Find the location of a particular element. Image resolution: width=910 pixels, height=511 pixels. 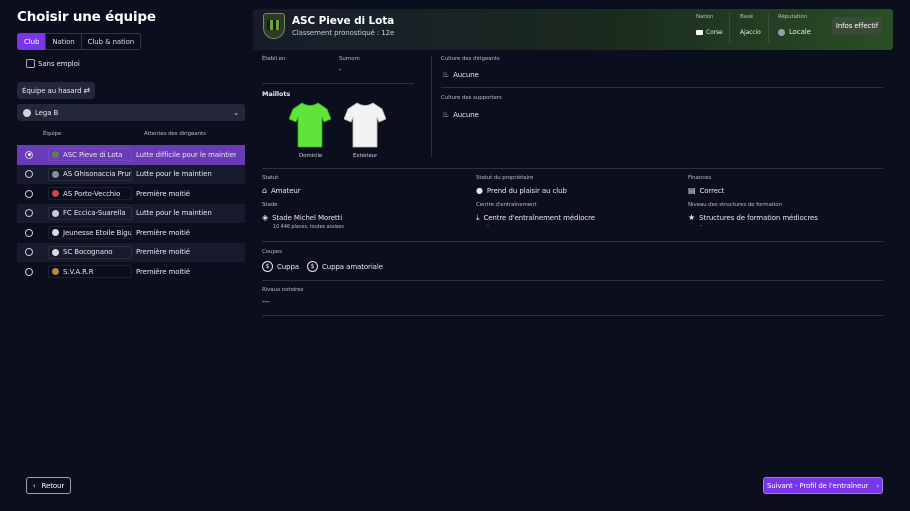

stadium-label: Stade is located at coordinates (270, 205).